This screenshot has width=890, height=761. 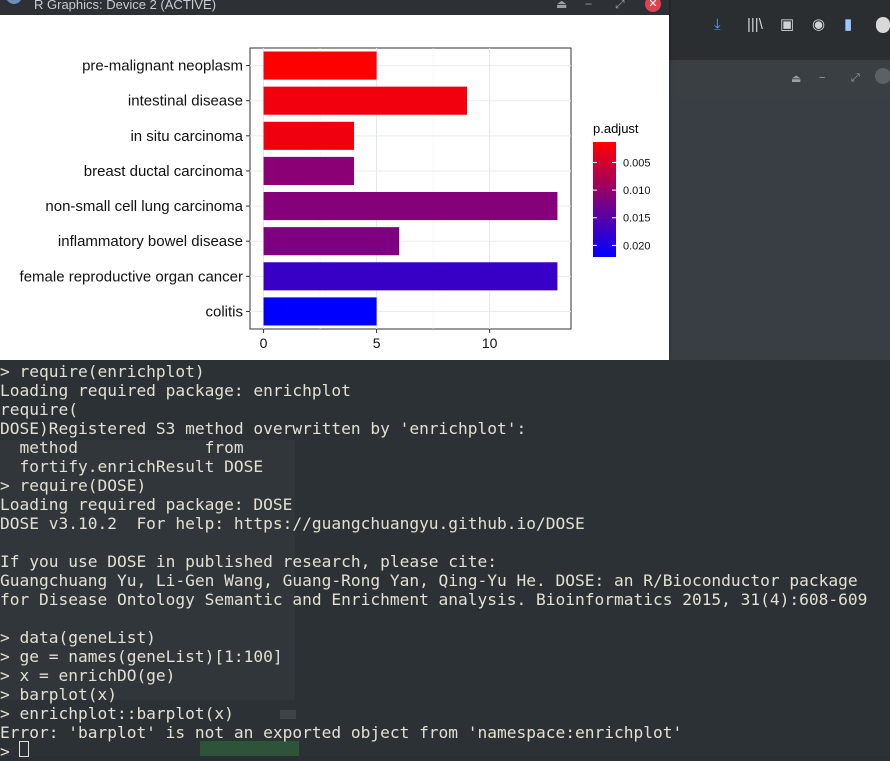 What do you see at coordinates (122, 447) in the screenshot?
I see `console-line: method from` at bounding box center [122, 447].